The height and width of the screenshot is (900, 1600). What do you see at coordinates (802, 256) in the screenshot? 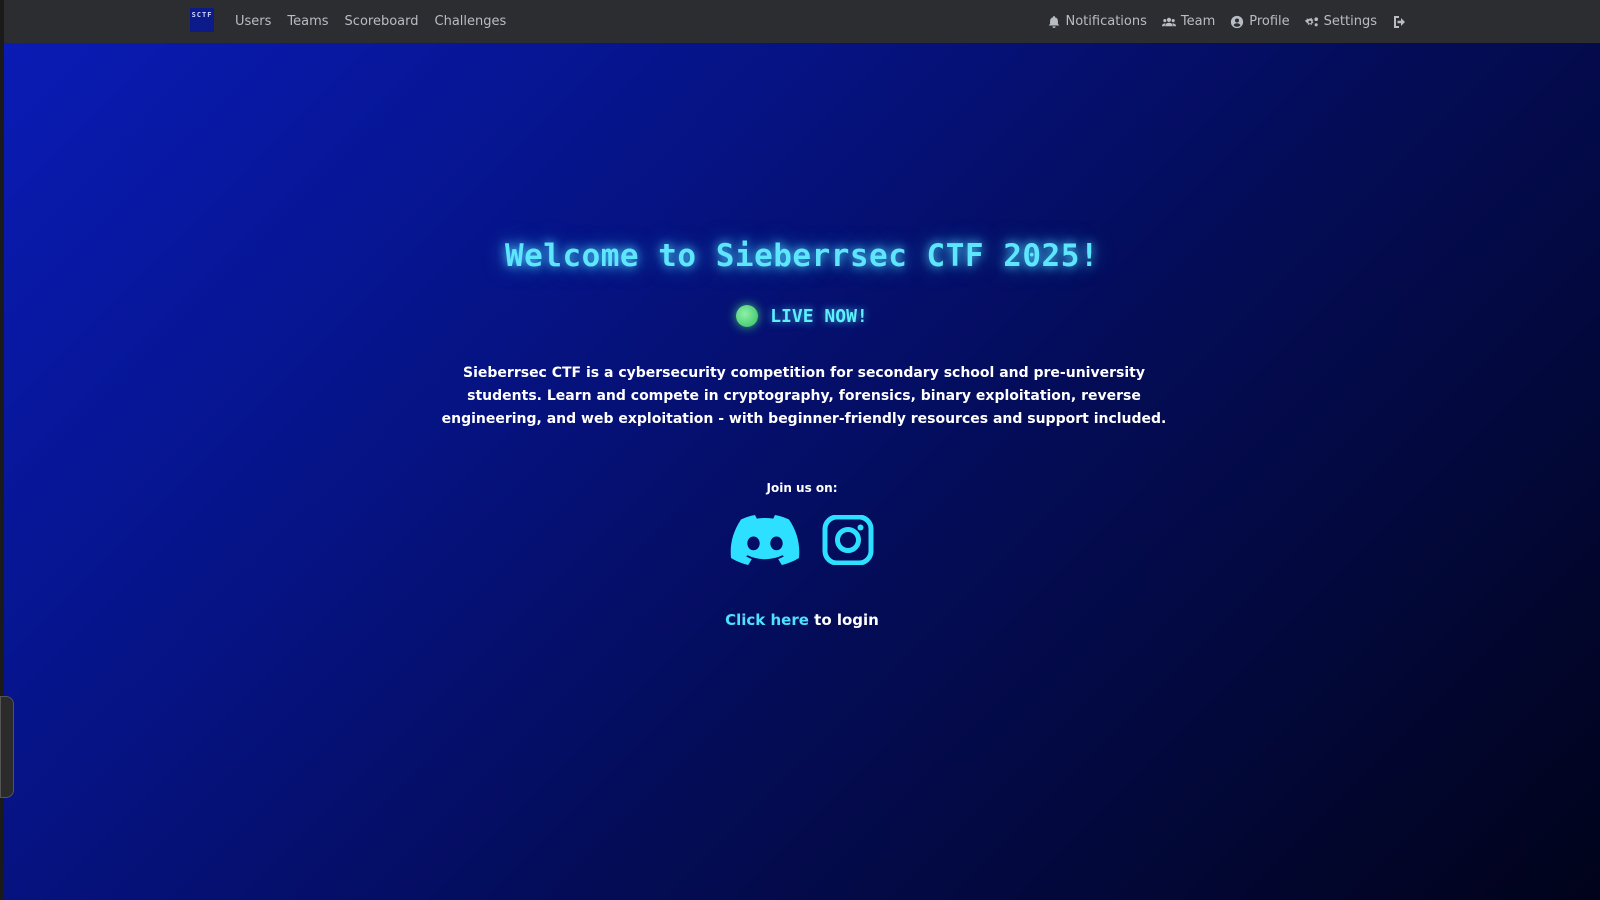
I see `page-title: Welcome to Sieberrsec CTF 2025!` at bounding box center [802, 256].